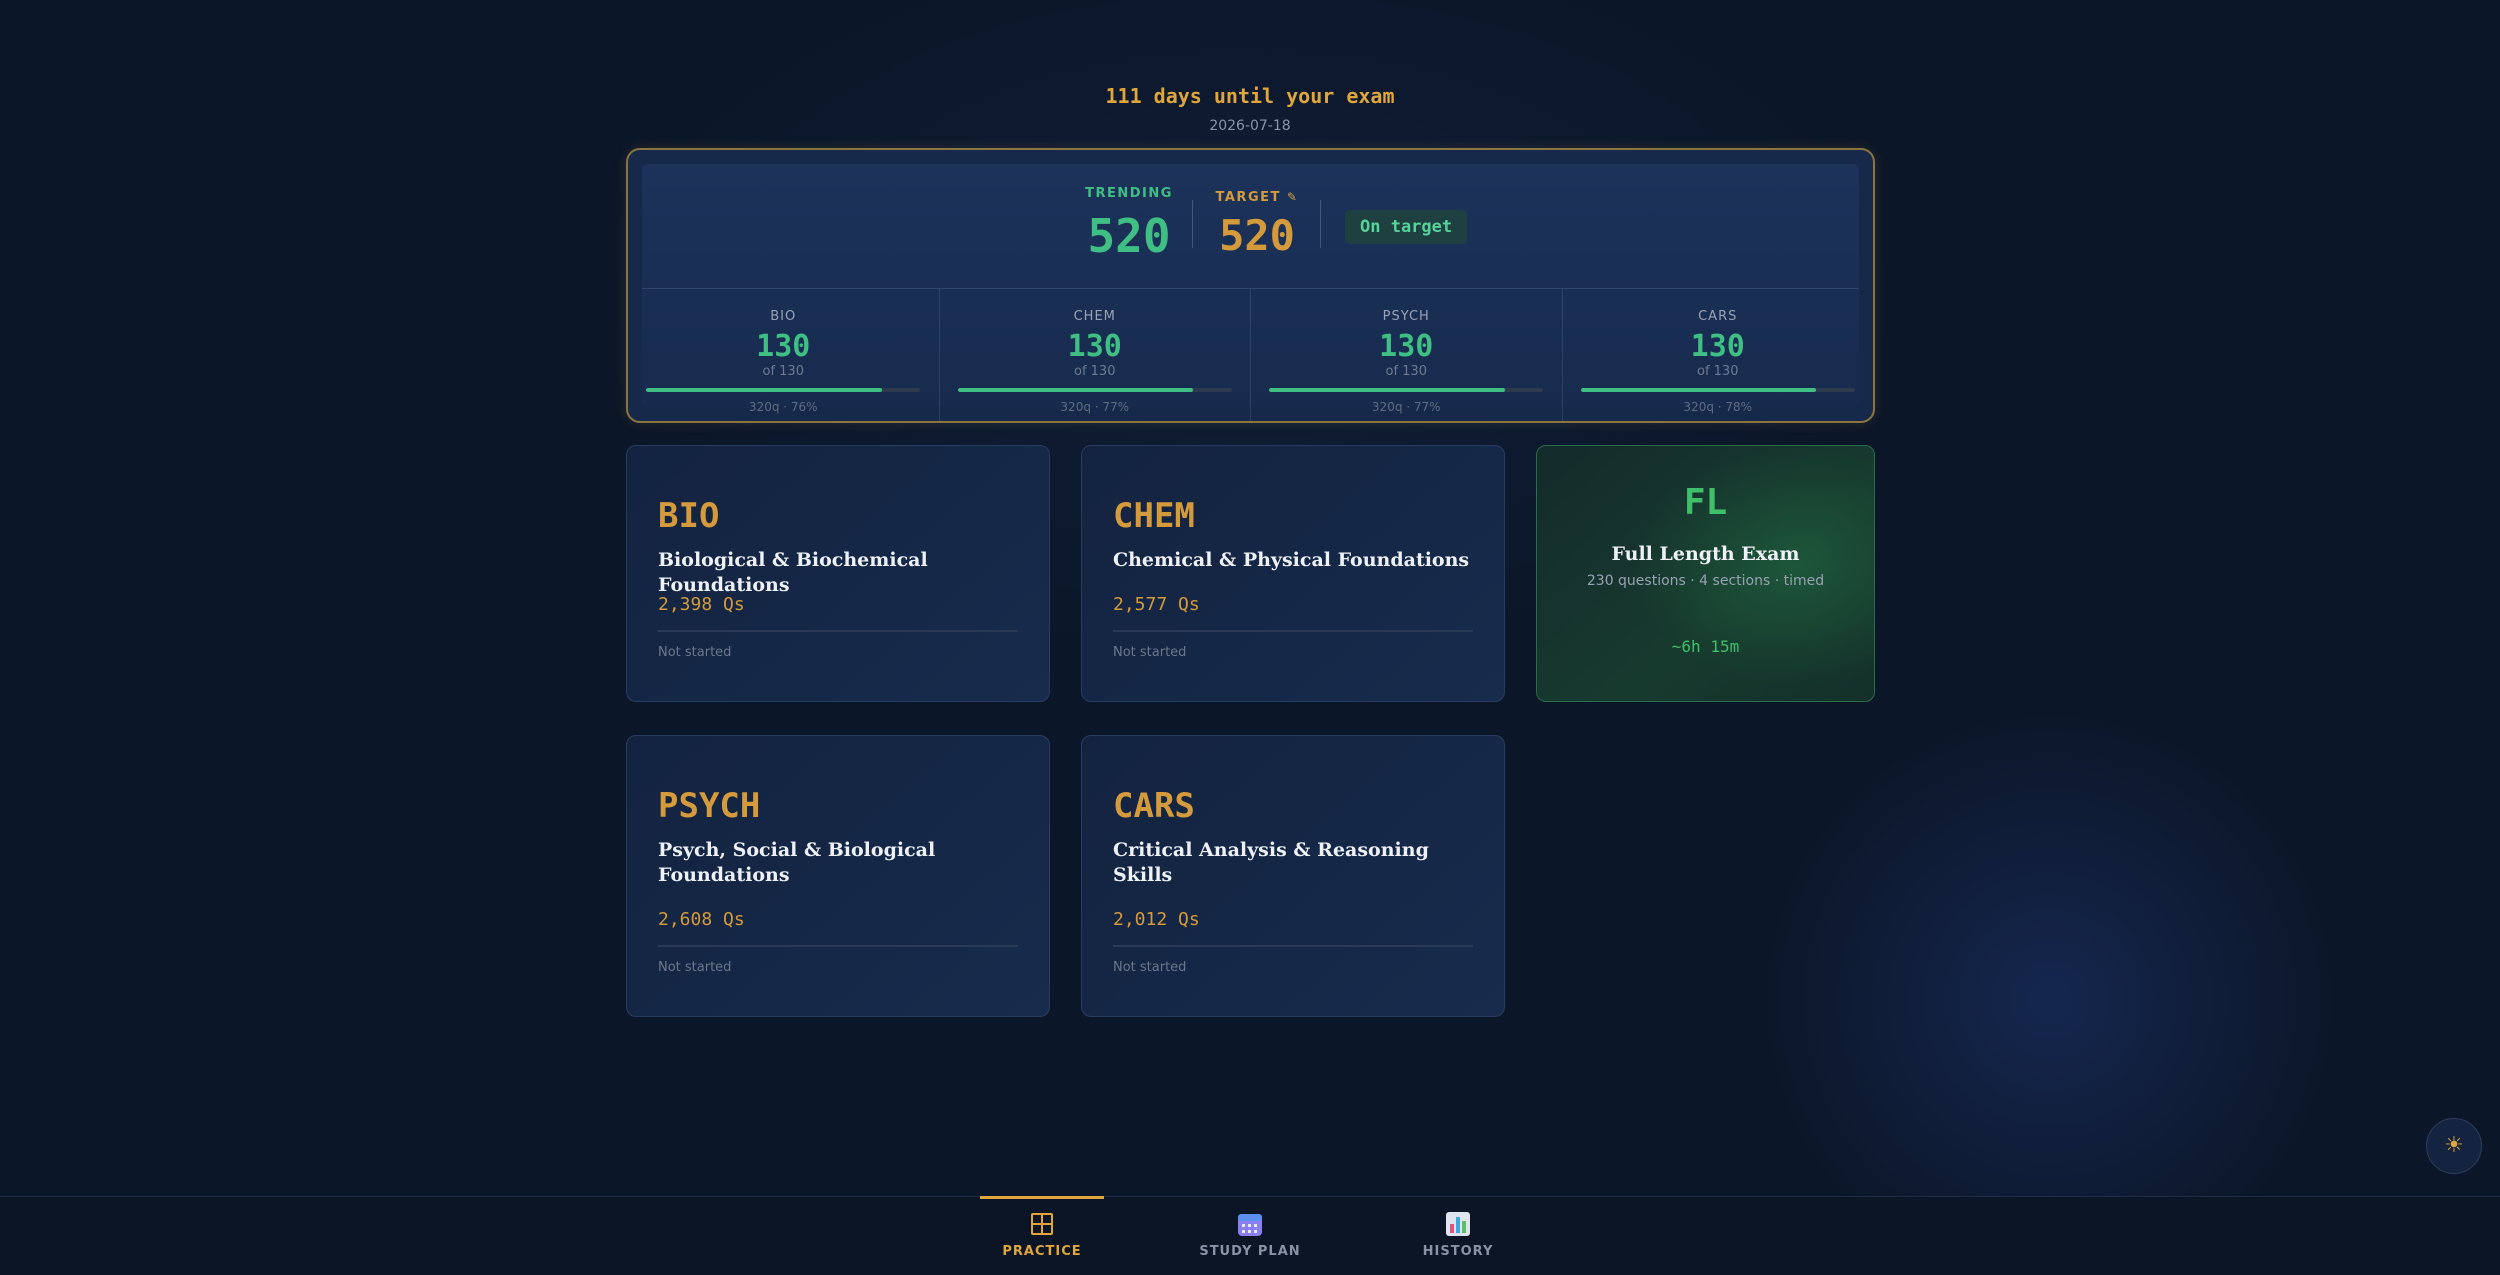 Image resolution: width=2500 pixels, height=1275 pixels. Describe the element at coordinates (1293, 197) in the screenshot. I see `pencil-icon: ✎` at that location.